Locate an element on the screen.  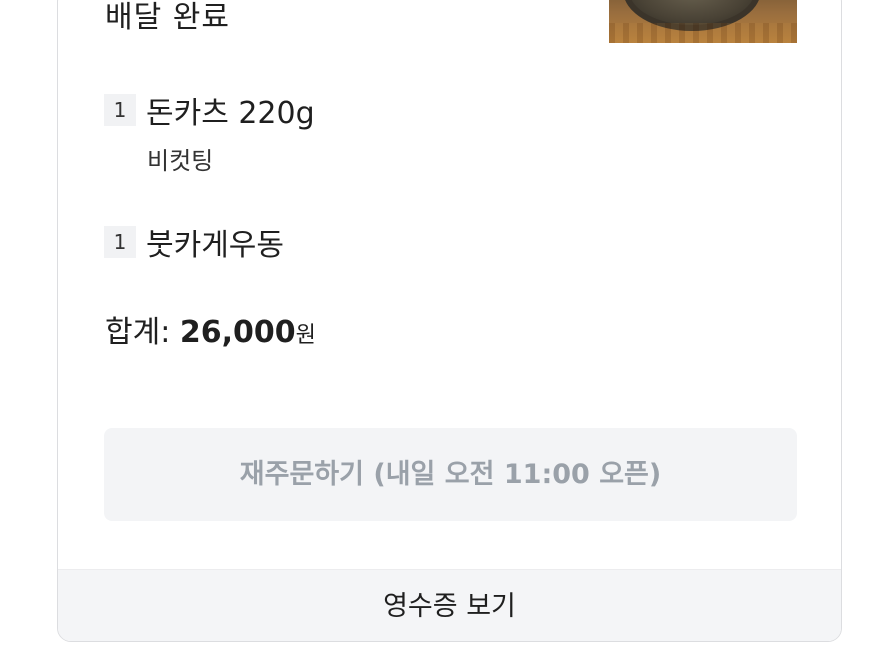
item-option: 비컷팅 is located at coordinates (180, 161).